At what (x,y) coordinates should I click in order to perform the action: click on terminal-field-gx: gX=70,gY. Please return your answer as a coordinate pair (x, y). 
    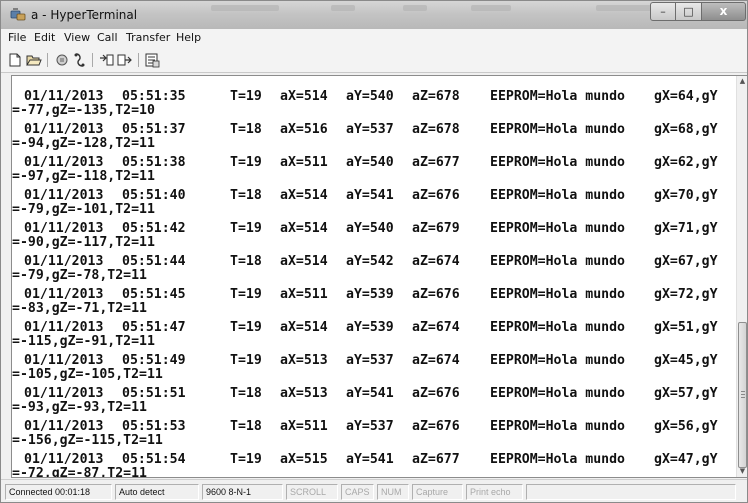
    Looking at the image, I should click on (686, 195).